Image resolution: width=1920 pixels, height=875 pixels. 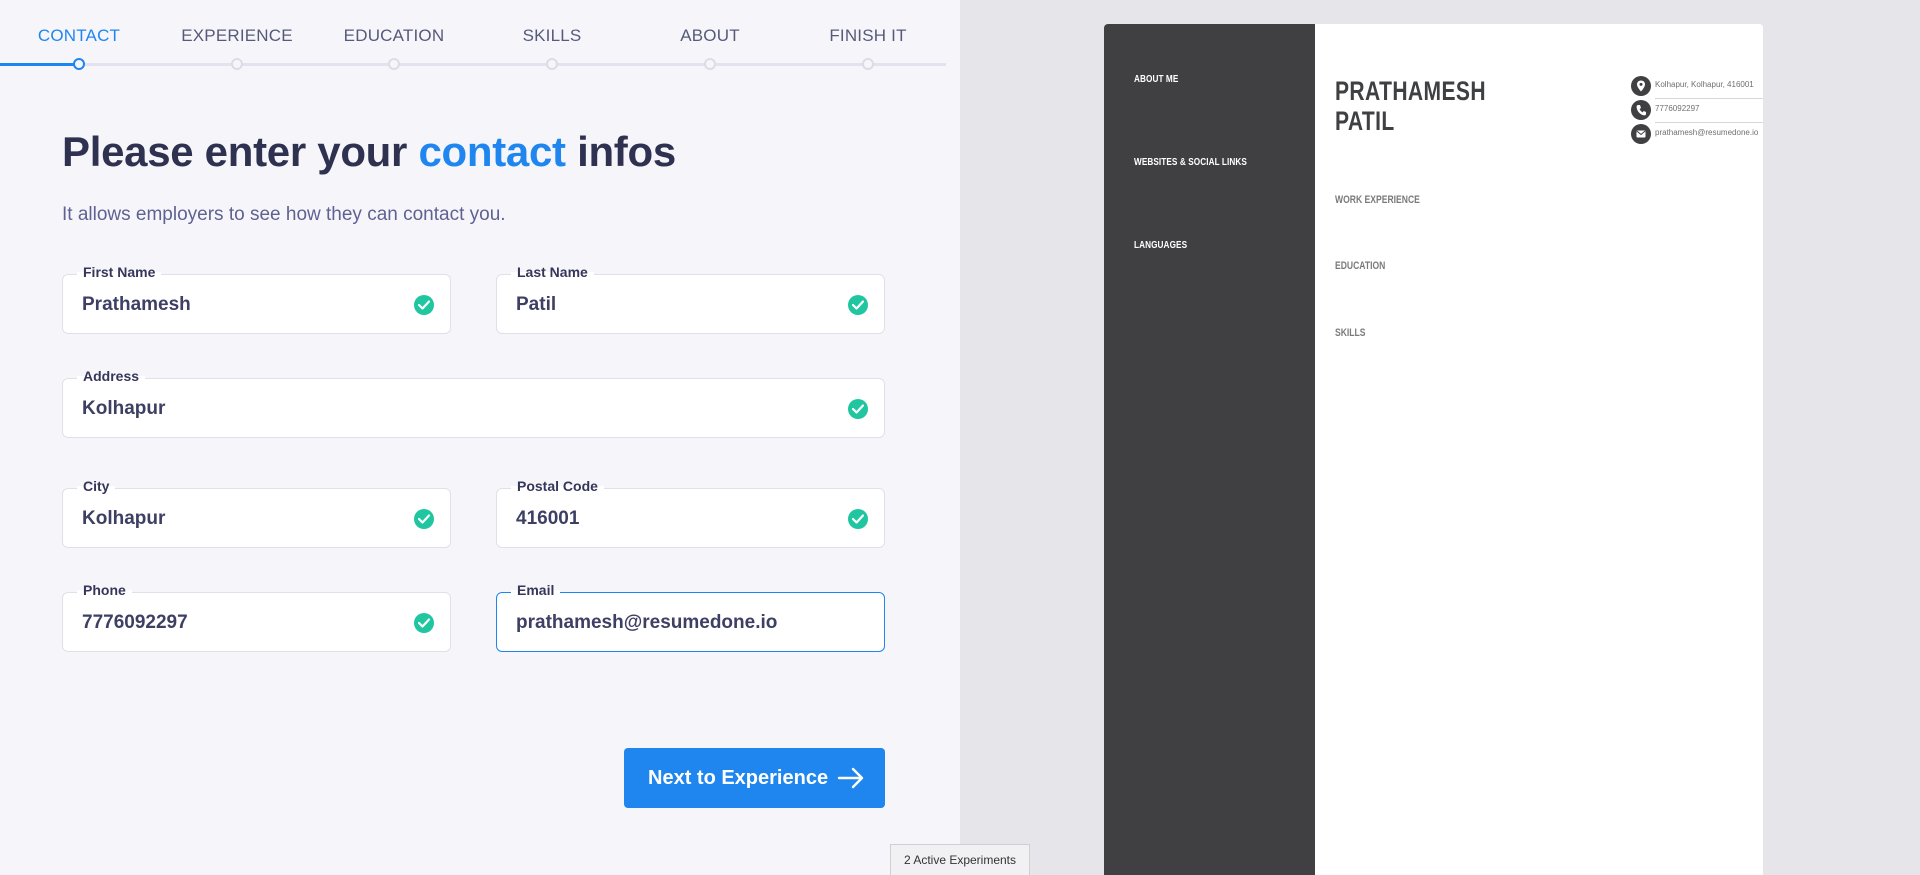 I want to click on location-pin-icon, so click(x=1641, y=86).